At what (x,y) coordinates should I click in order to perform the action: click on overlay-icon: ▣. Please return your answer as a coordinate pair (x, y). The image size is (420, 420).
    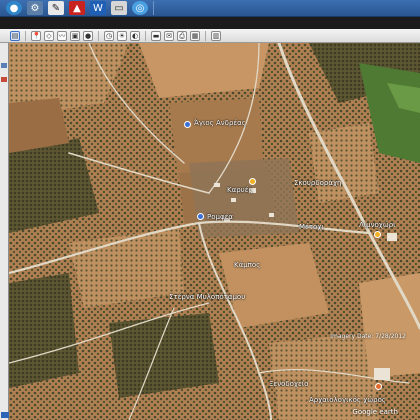
    Looking at the image, I should click on (75, 35).